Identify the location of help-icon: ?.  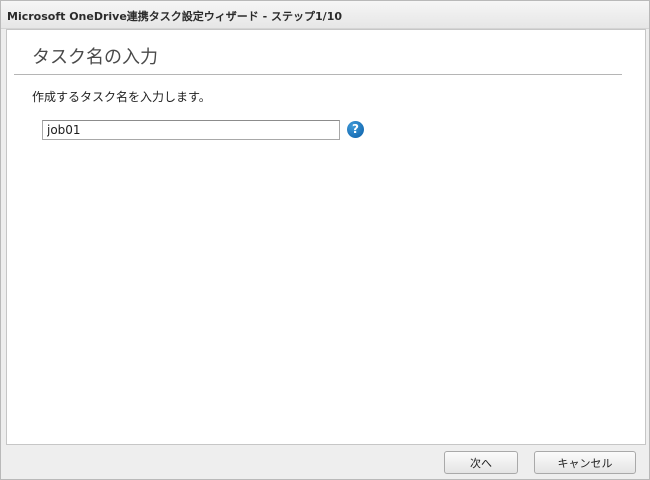
(355, 129).